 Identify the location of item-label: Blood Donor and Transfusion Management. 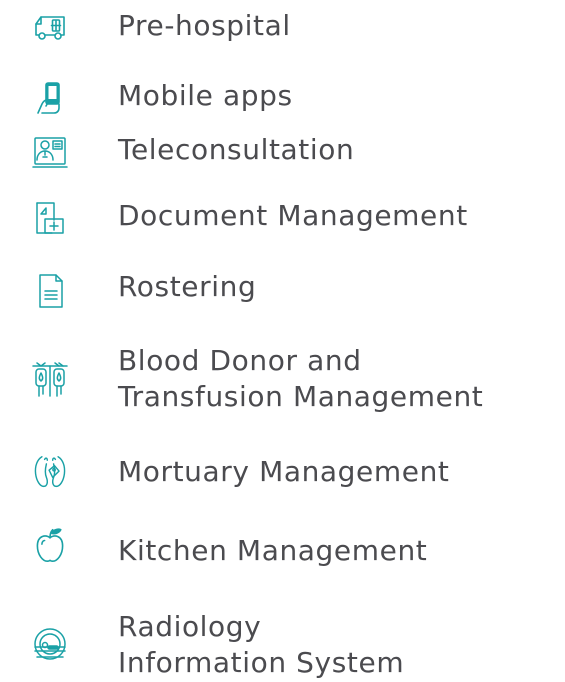
(301, 378).